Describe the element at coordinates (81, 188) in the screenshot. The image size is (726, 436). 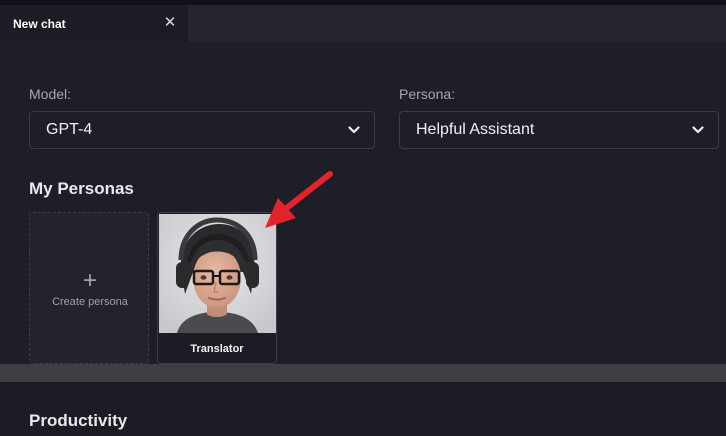
I see `my-personas-heading: My Personas` at that location.